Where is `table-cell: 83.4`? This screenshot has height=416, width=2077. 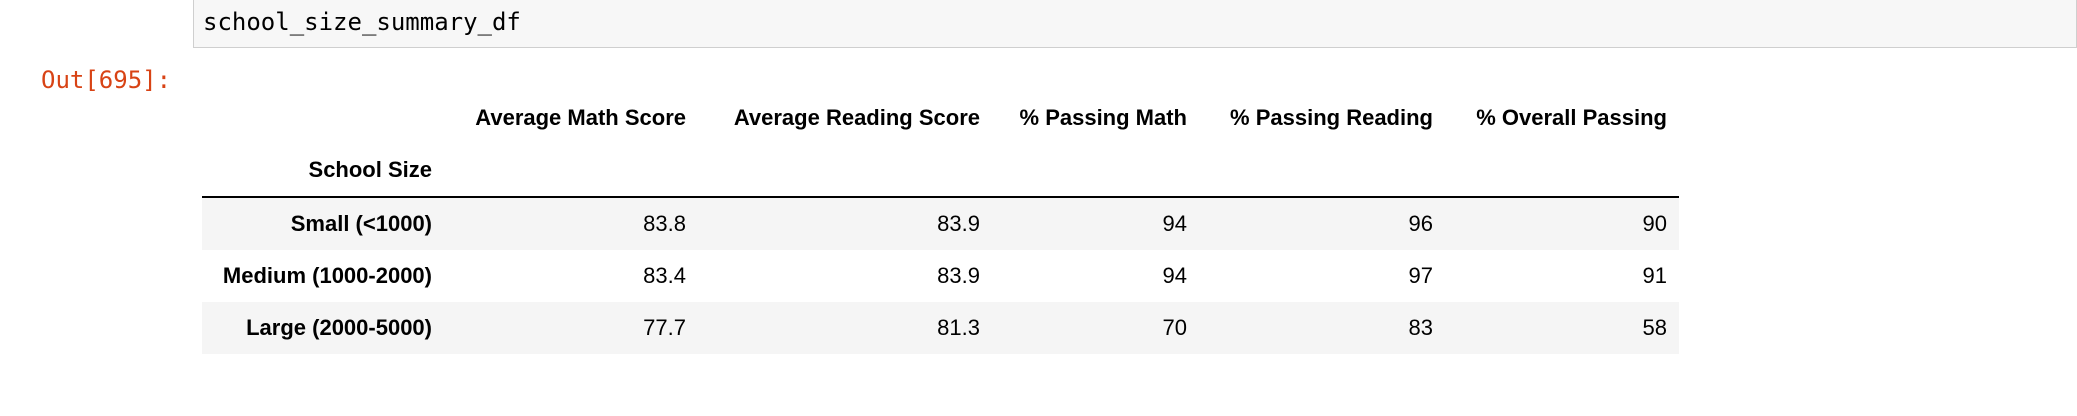 table-cell: 83.4 is located at coordinates (664, 275).